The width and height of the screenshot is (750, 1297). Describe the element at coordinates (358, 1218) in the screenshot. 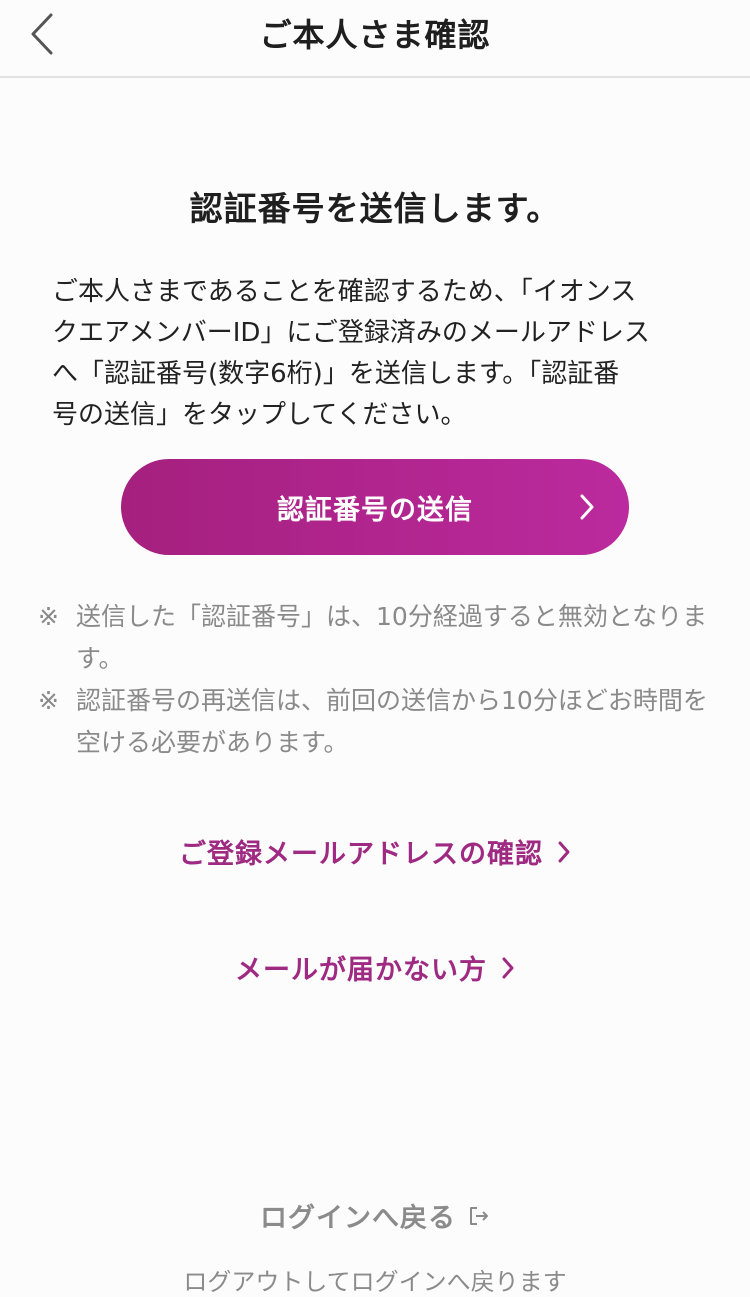

I see `back-to-login-label: ログインへ戻る` at that location.